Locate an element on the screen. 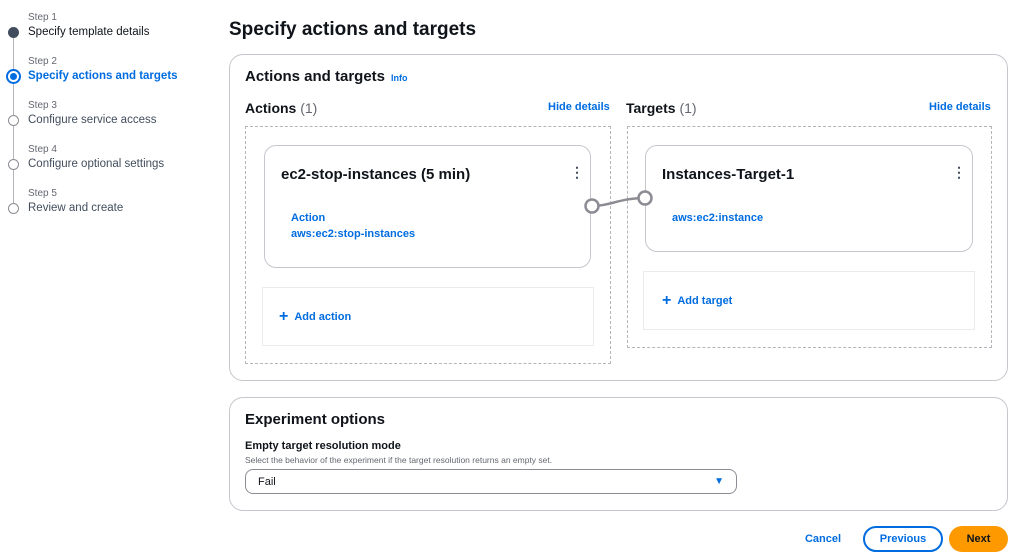  caret-down-icon: ▼ is located at coordinates (719, 481).